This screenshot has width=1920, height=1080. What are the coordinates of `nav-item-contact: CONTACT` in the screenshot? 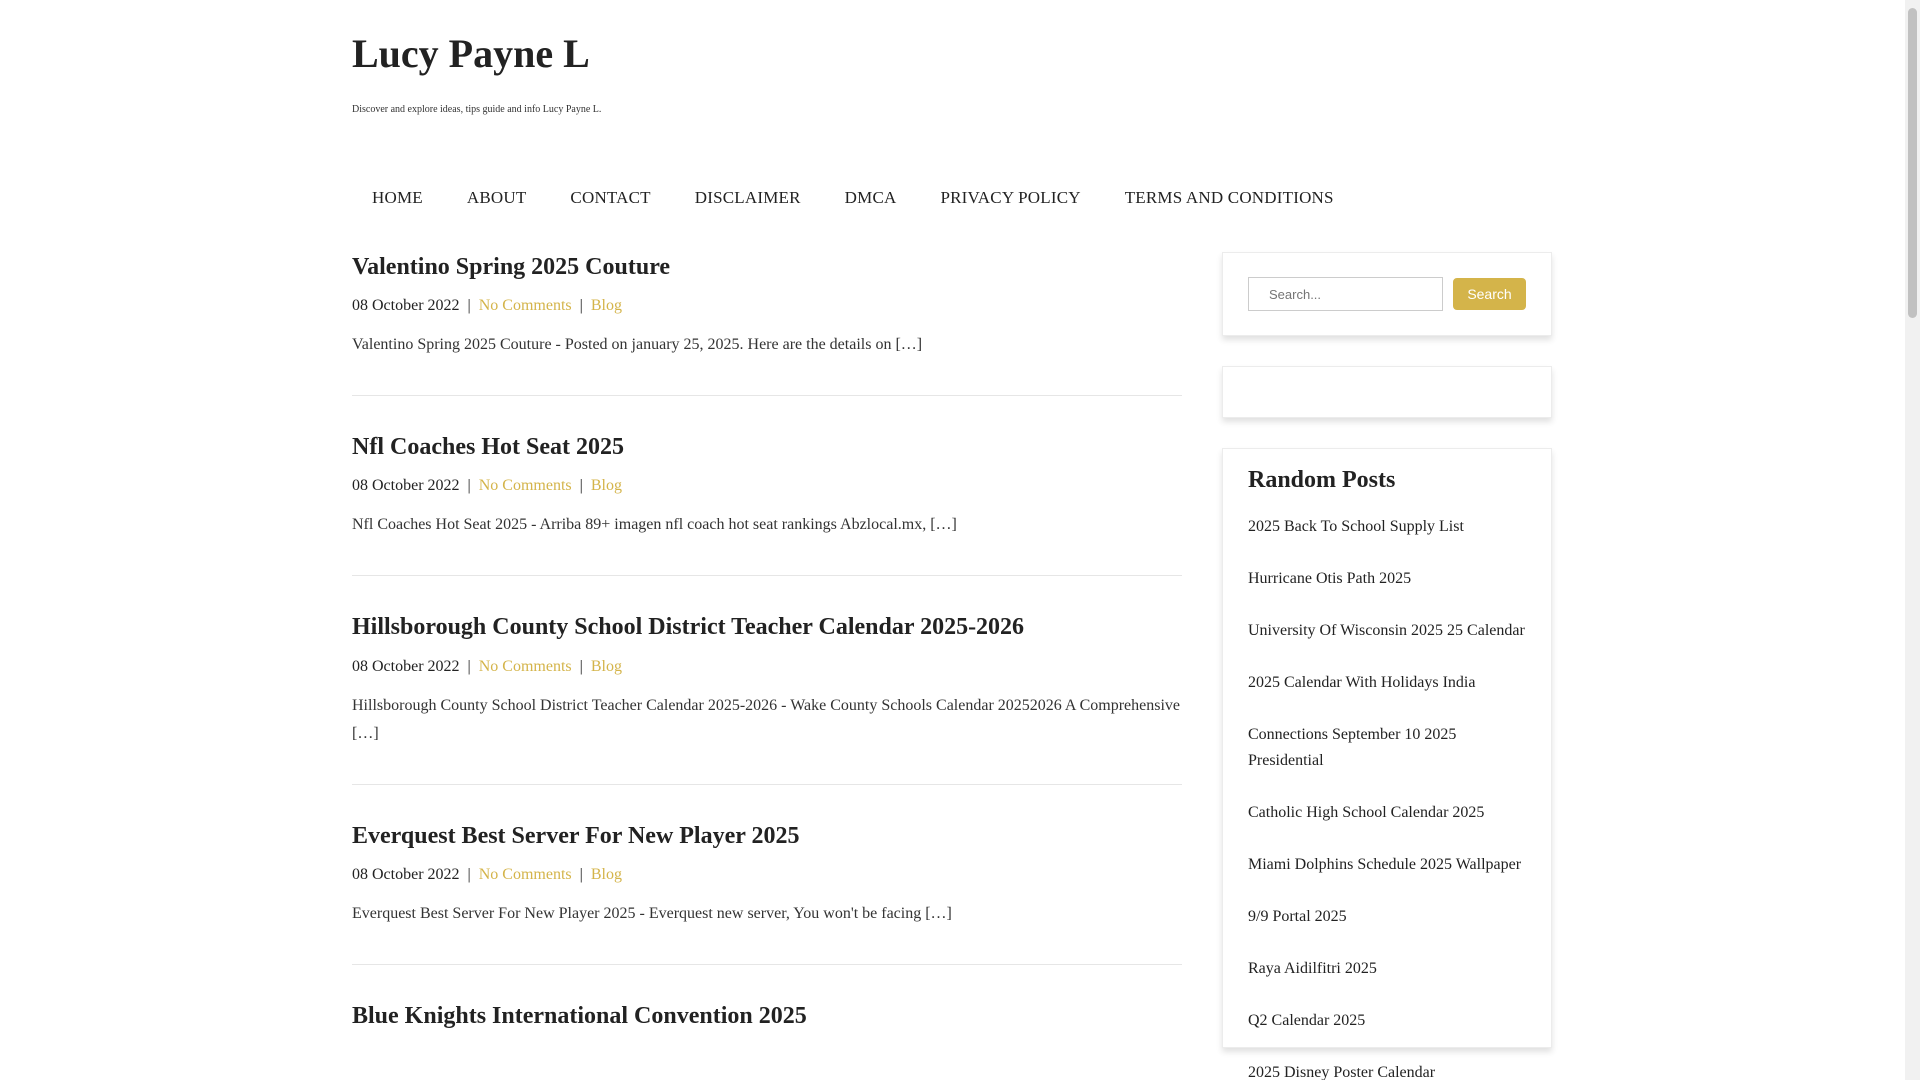 It's located at (610, 198).